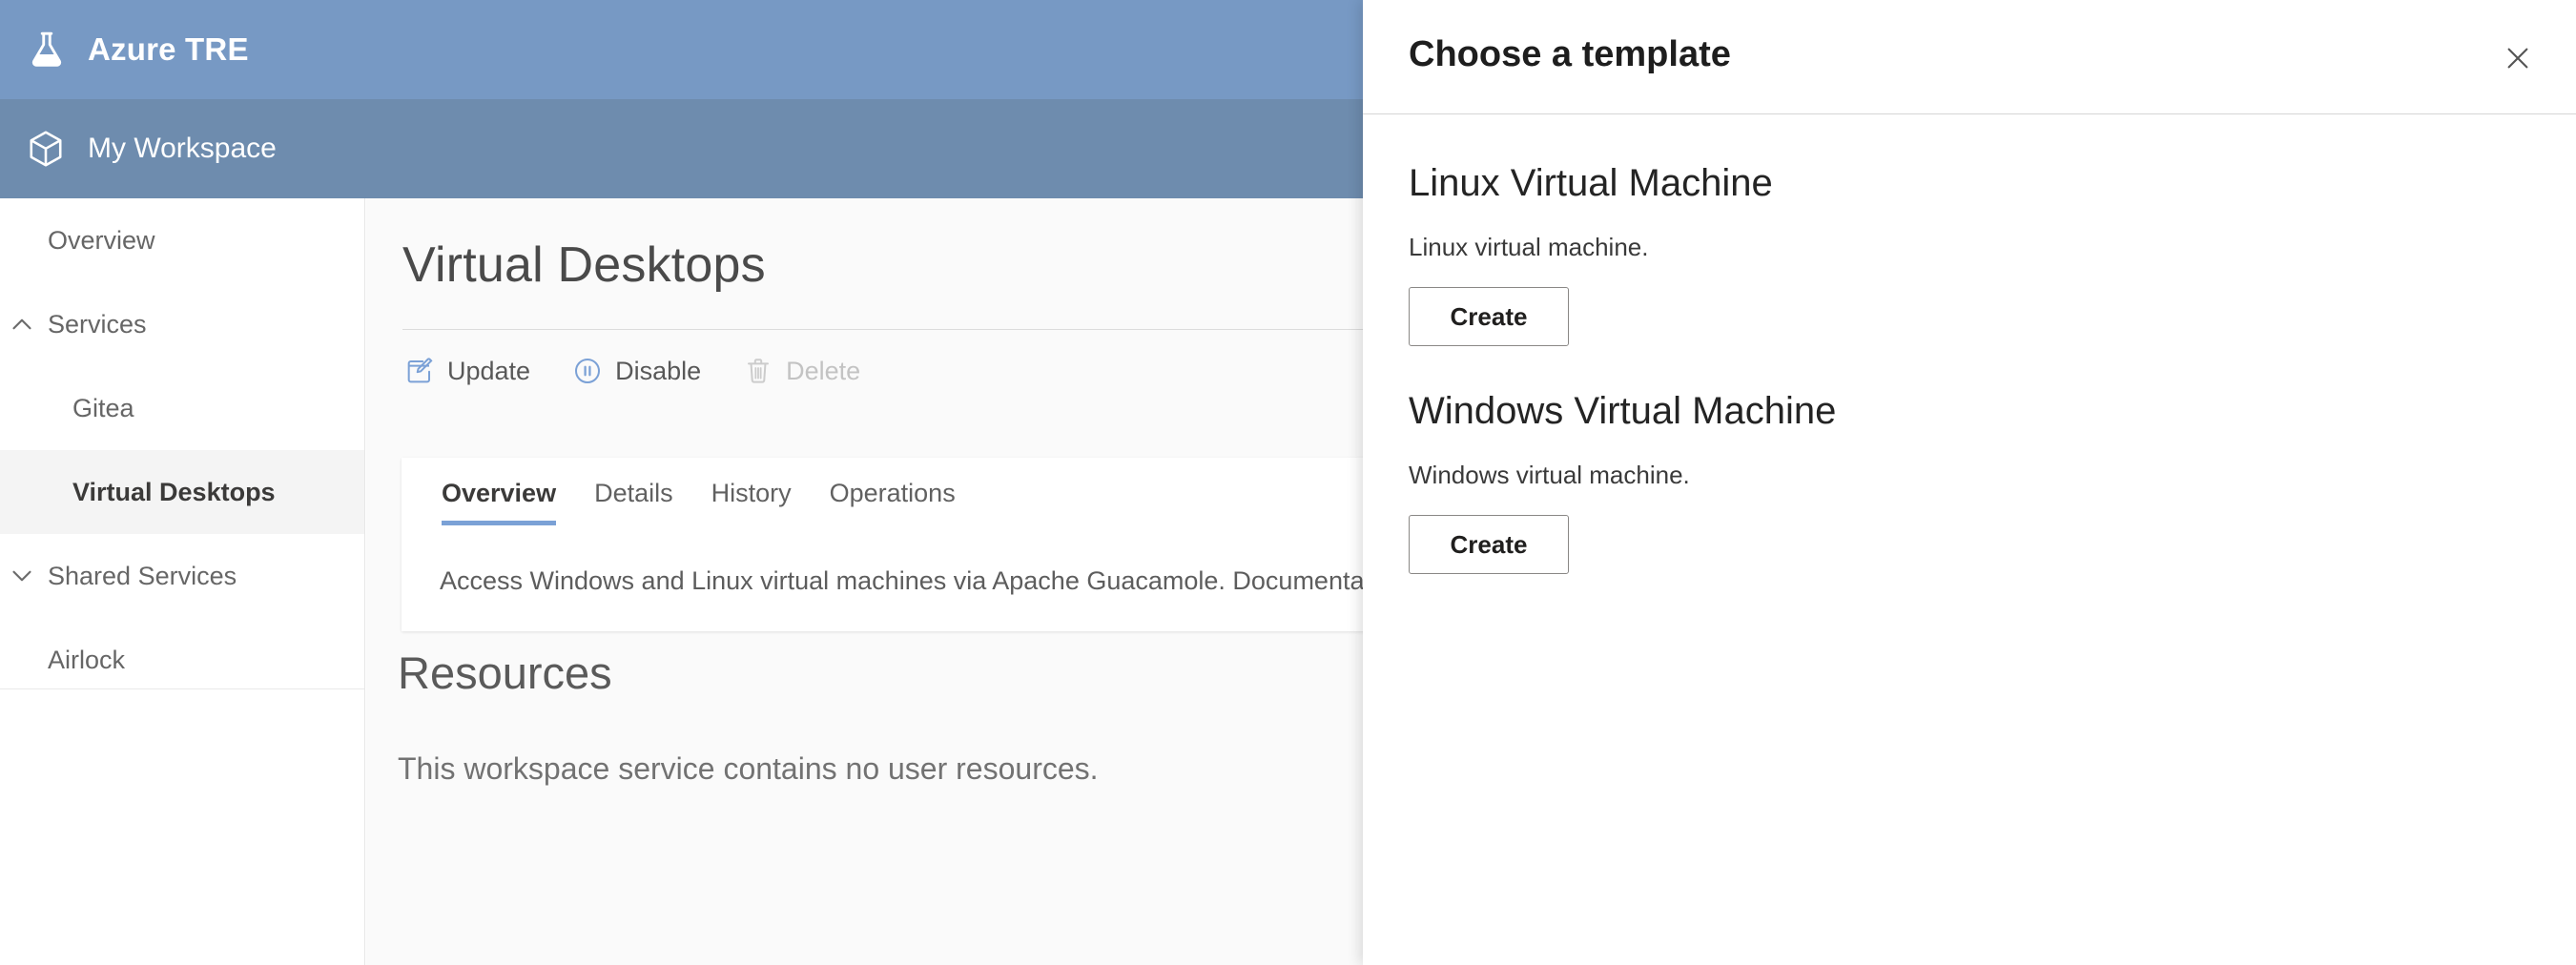  Describe the element at coordinates (1489, 545) in the screenshot. I see `create-button-windows: Create` at that location.